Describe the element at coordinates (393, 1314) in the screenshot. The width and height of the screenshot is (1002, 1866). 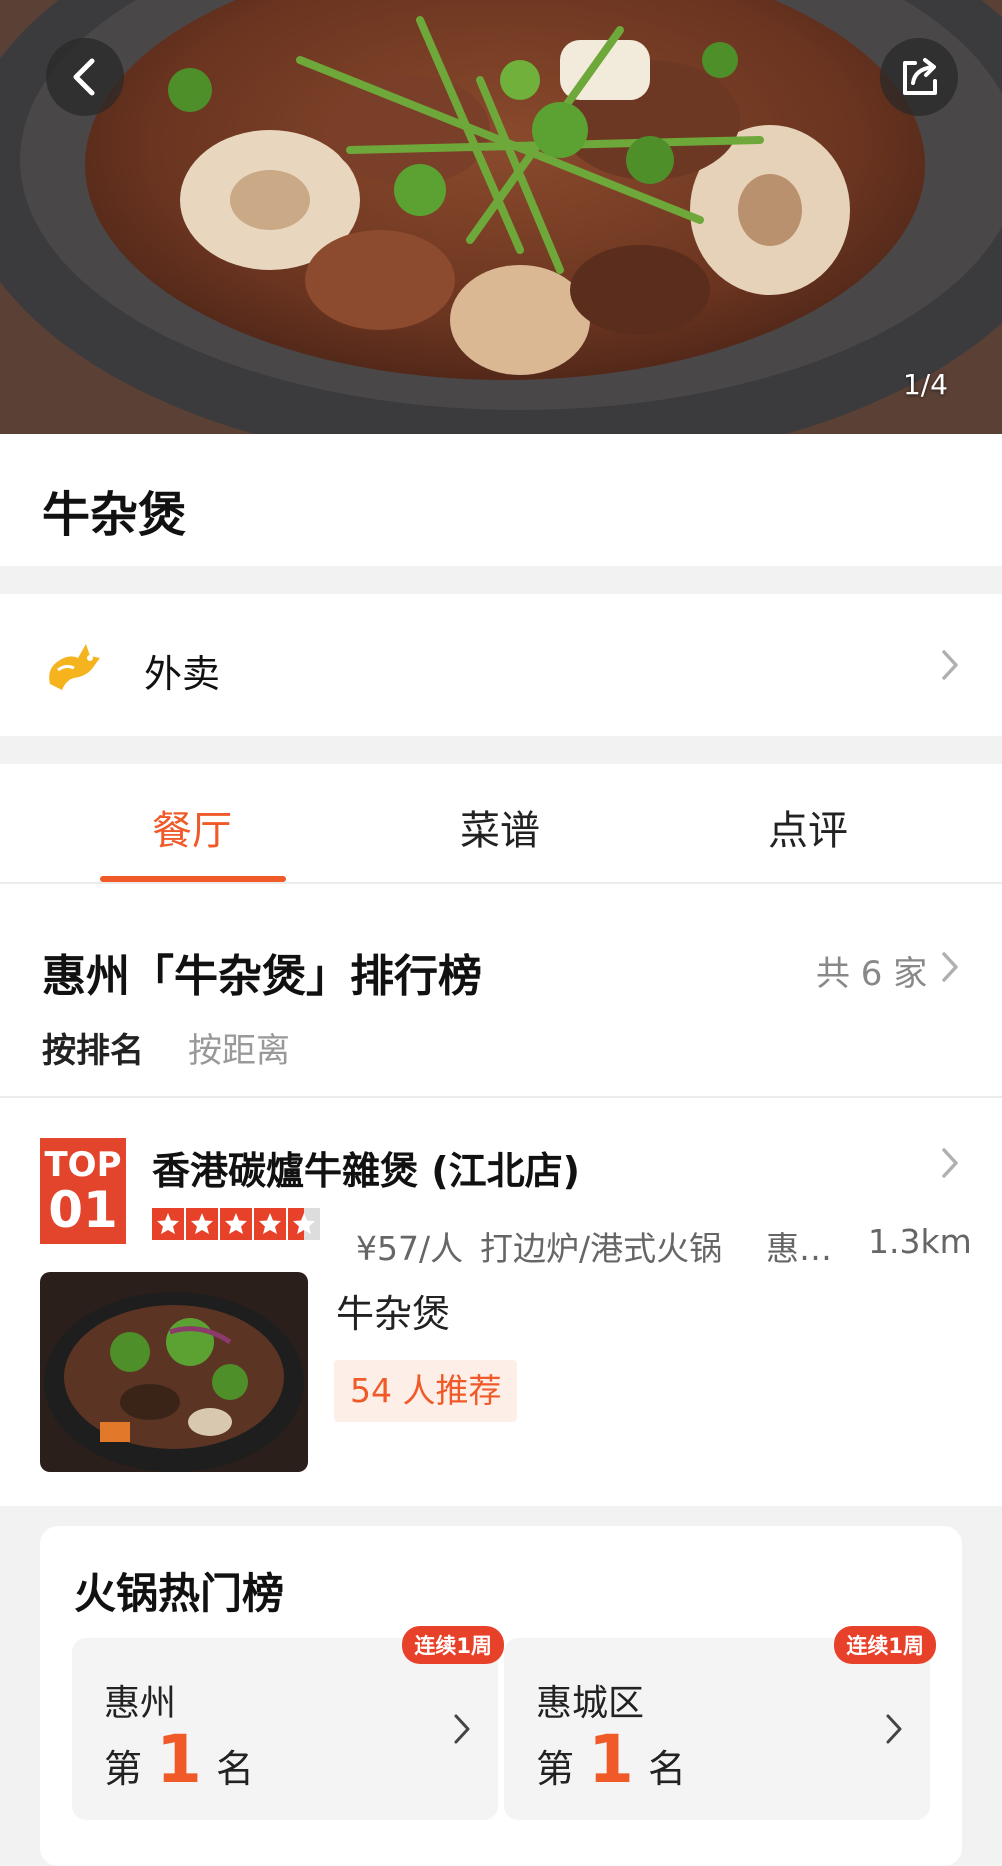
I see `featured-dish-name: 牛杂煲` at that location.